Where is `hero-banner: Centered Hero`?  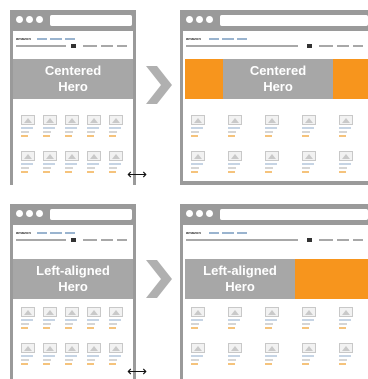
hero-banner: Centered Hero is located at coordinates (278, 79).